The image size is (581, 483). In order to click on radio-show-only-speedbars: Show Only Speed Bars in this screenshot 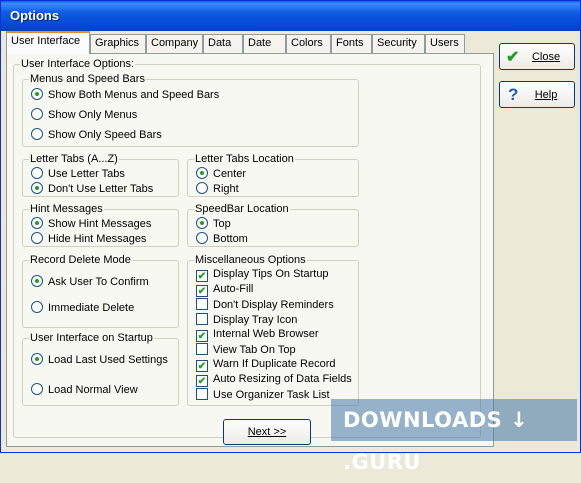, I will do `click(96, 135)`.